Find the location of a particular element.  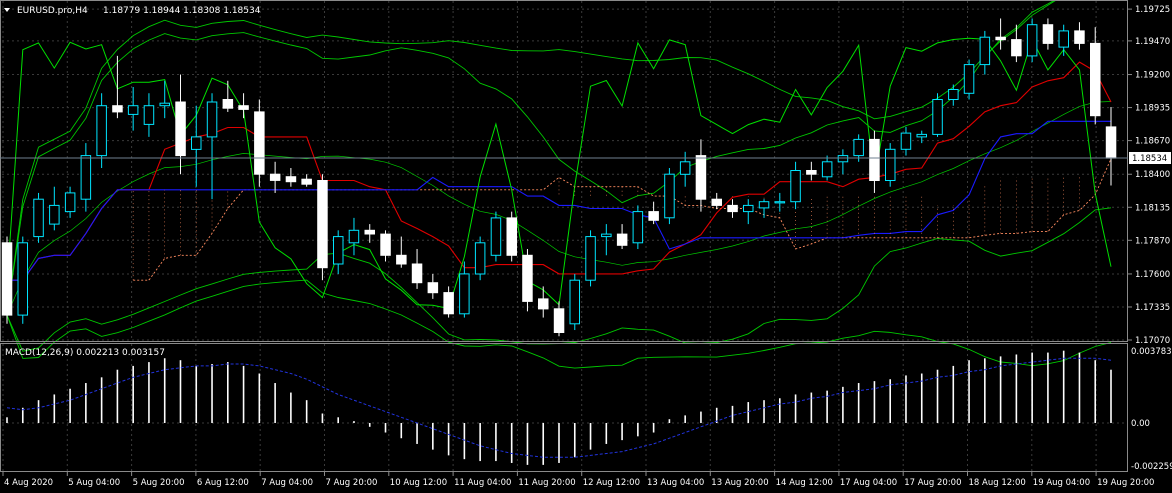

current-price-label: 1.18534 is located at coordinates (1149, 159).